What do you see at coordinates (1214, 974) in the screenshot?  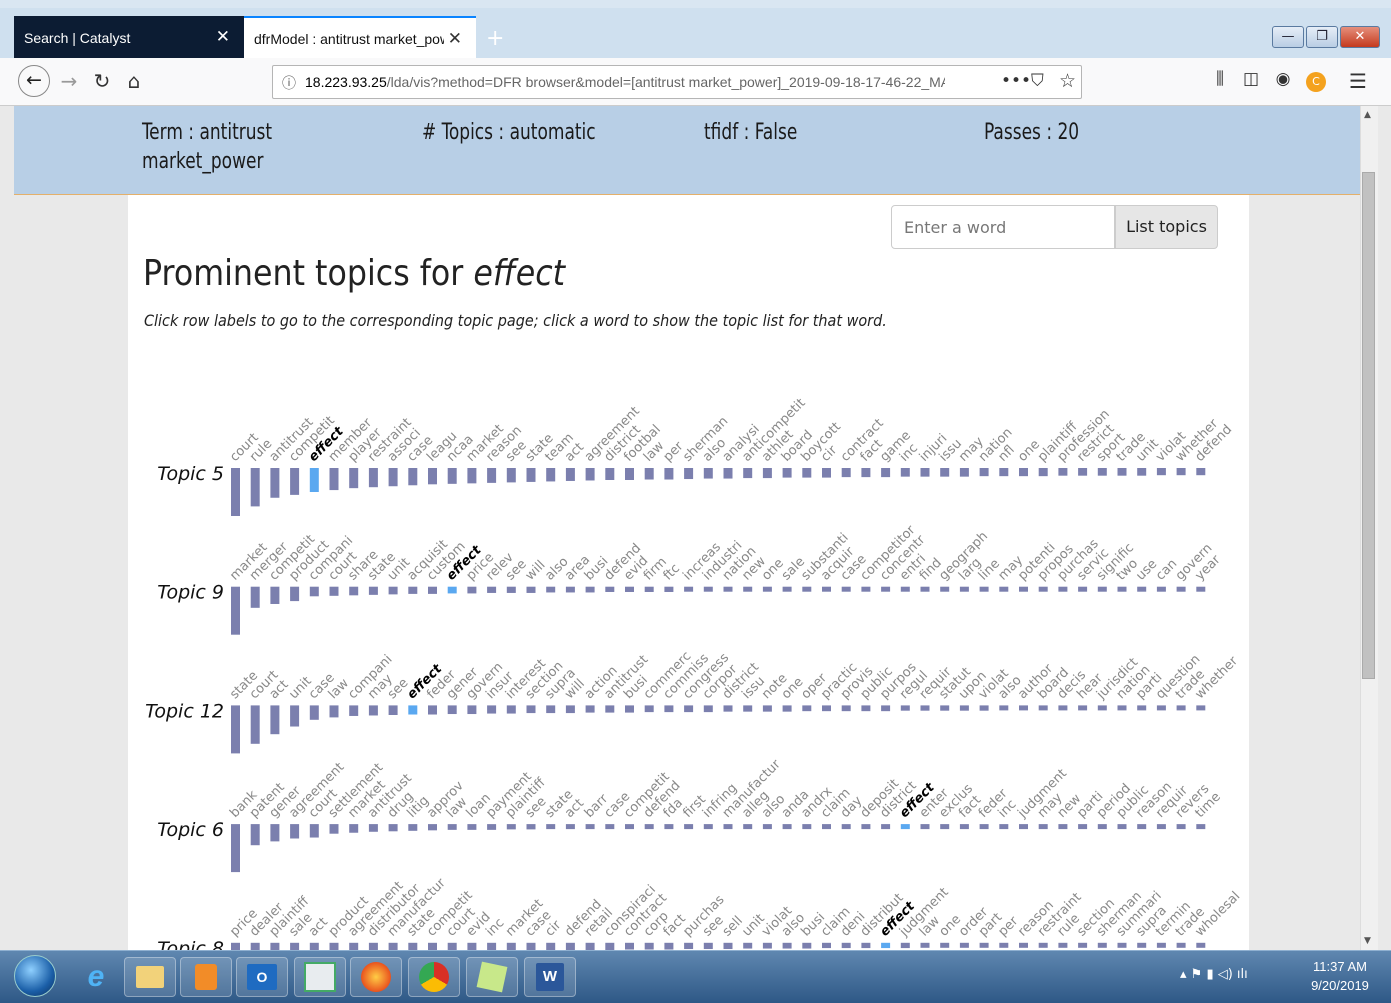 I see `tray-icons: ▴ ⚑ ▮ ◁) ılı` at bounding box center [1214, 974].